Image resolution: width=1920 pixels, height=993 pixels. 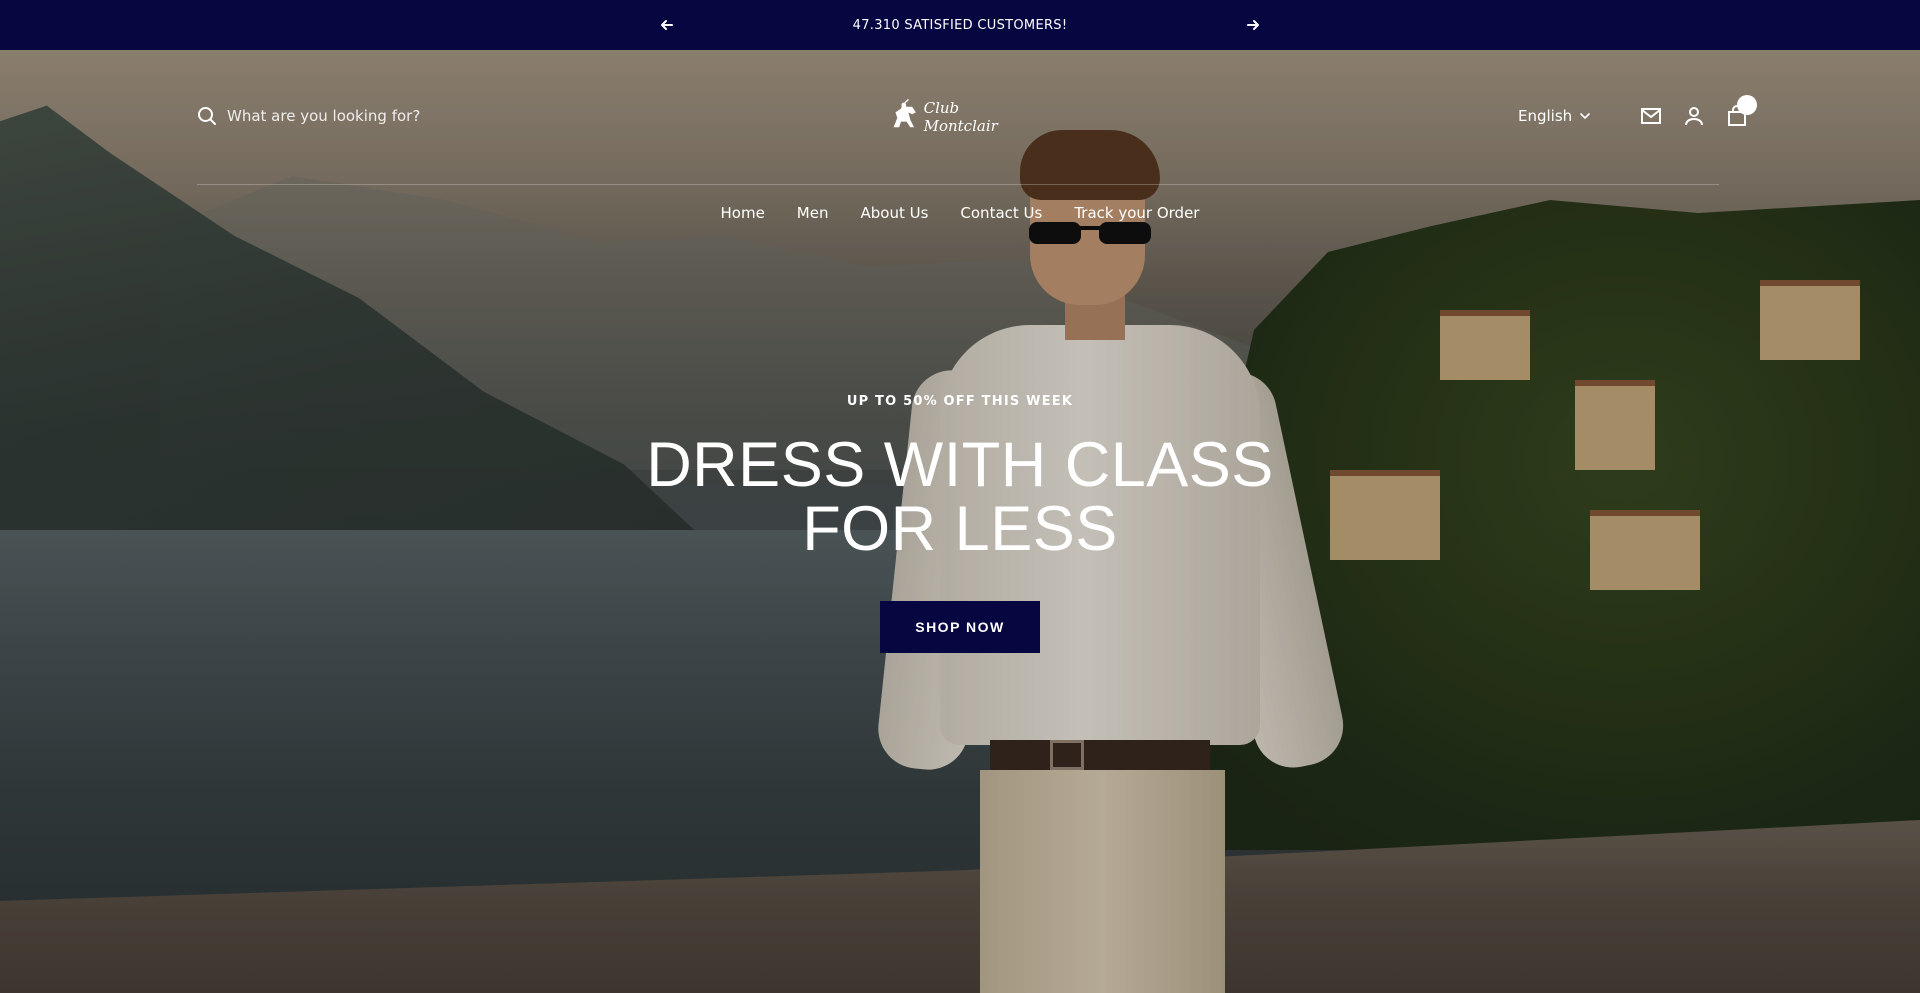 What do you see at coordinates (1001, 213) in the screenshot?
I see `nav-item-contact-us: Contact Us` at bounding box center [1001, 213].